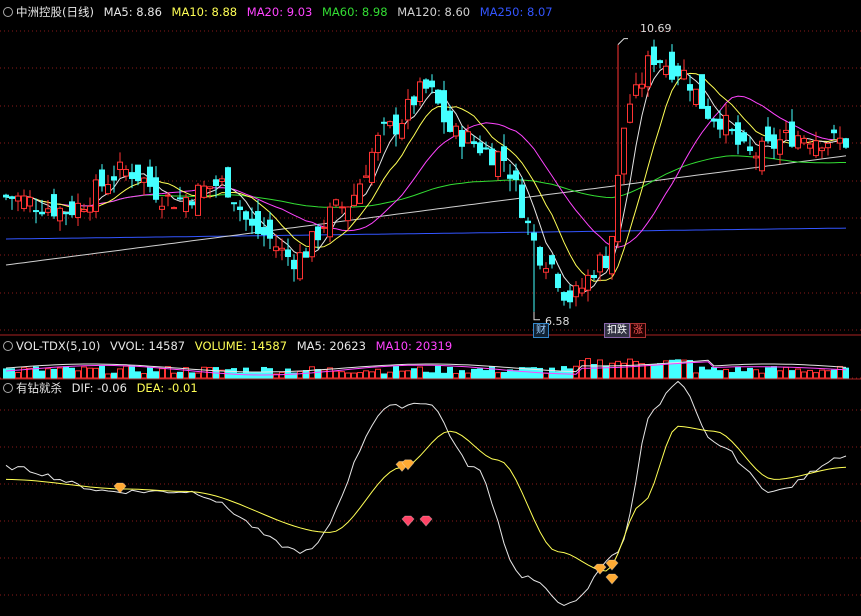 Image resolution: width=861 pixels, height=616 pixels. What do you see at coordinates (638, 330) in the screenshot?
I see `rise-tag: 涨` at bounding box center [638, 330].